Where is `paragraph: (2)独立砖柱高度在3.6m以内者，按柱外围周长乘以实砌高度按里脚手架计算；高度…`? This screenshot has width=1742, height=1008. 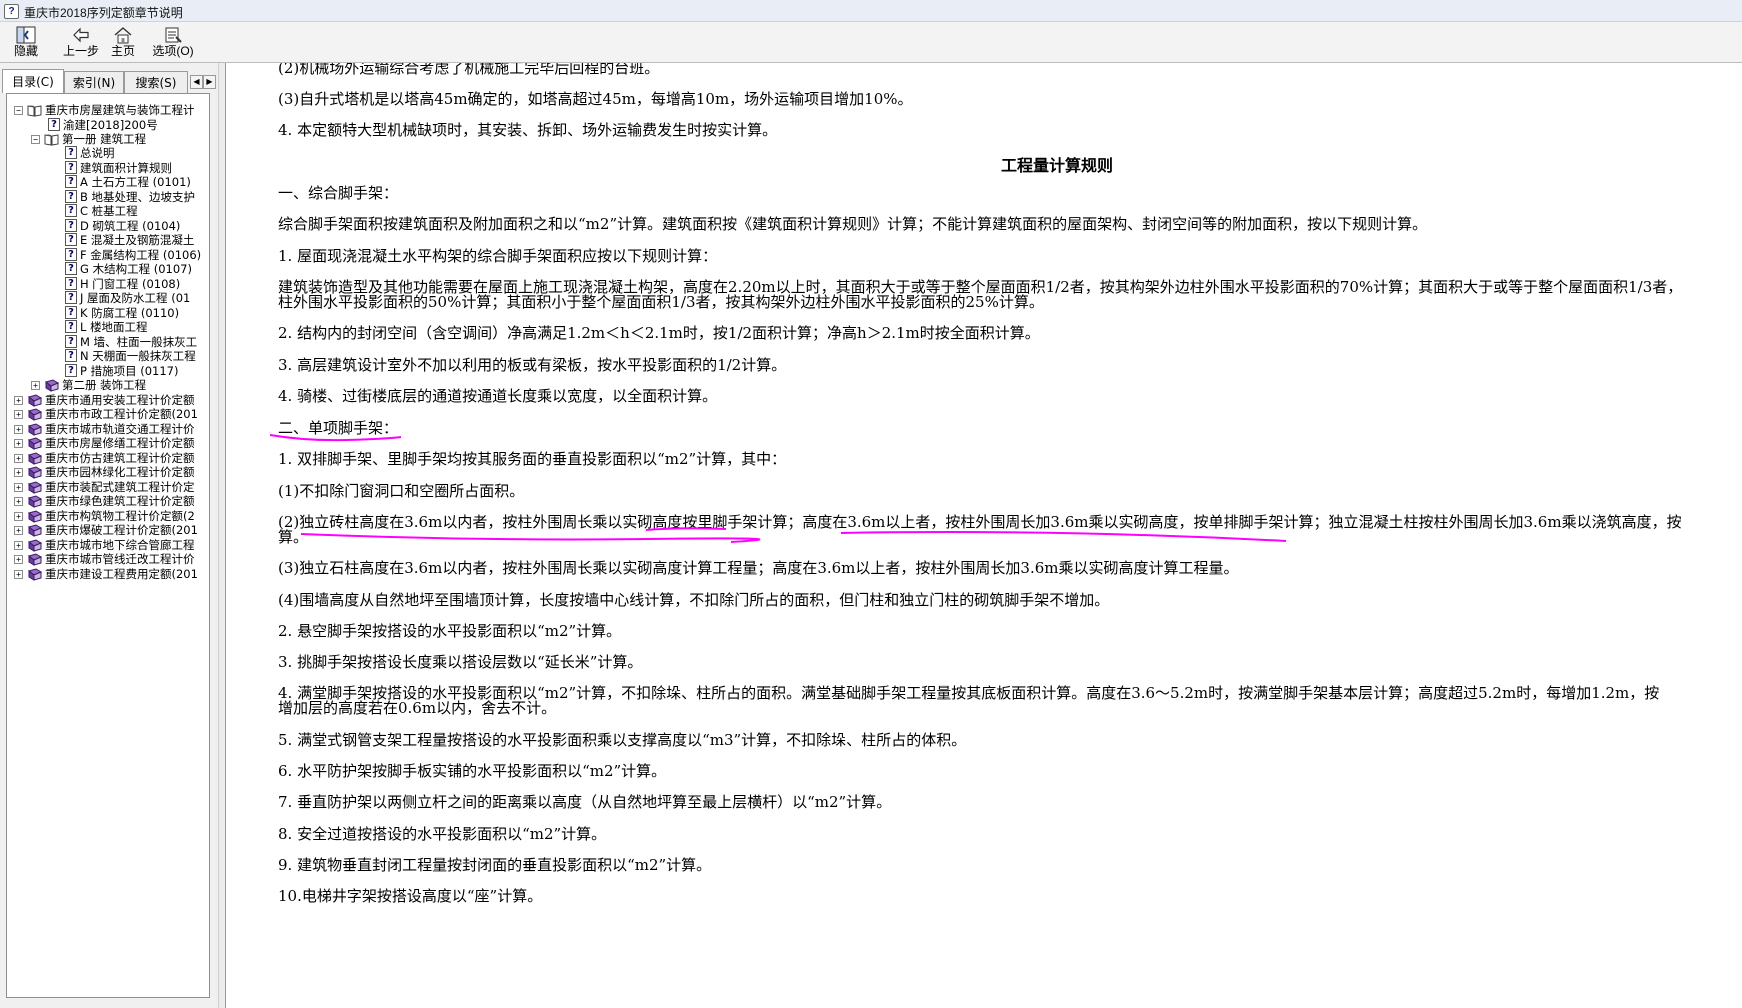 paragraph: (2)独立砖柱高度在3.6m以内者，按柱外围周长乘以实砌高度按里脚手架计算；高度… is located at coordinates (980, 522).